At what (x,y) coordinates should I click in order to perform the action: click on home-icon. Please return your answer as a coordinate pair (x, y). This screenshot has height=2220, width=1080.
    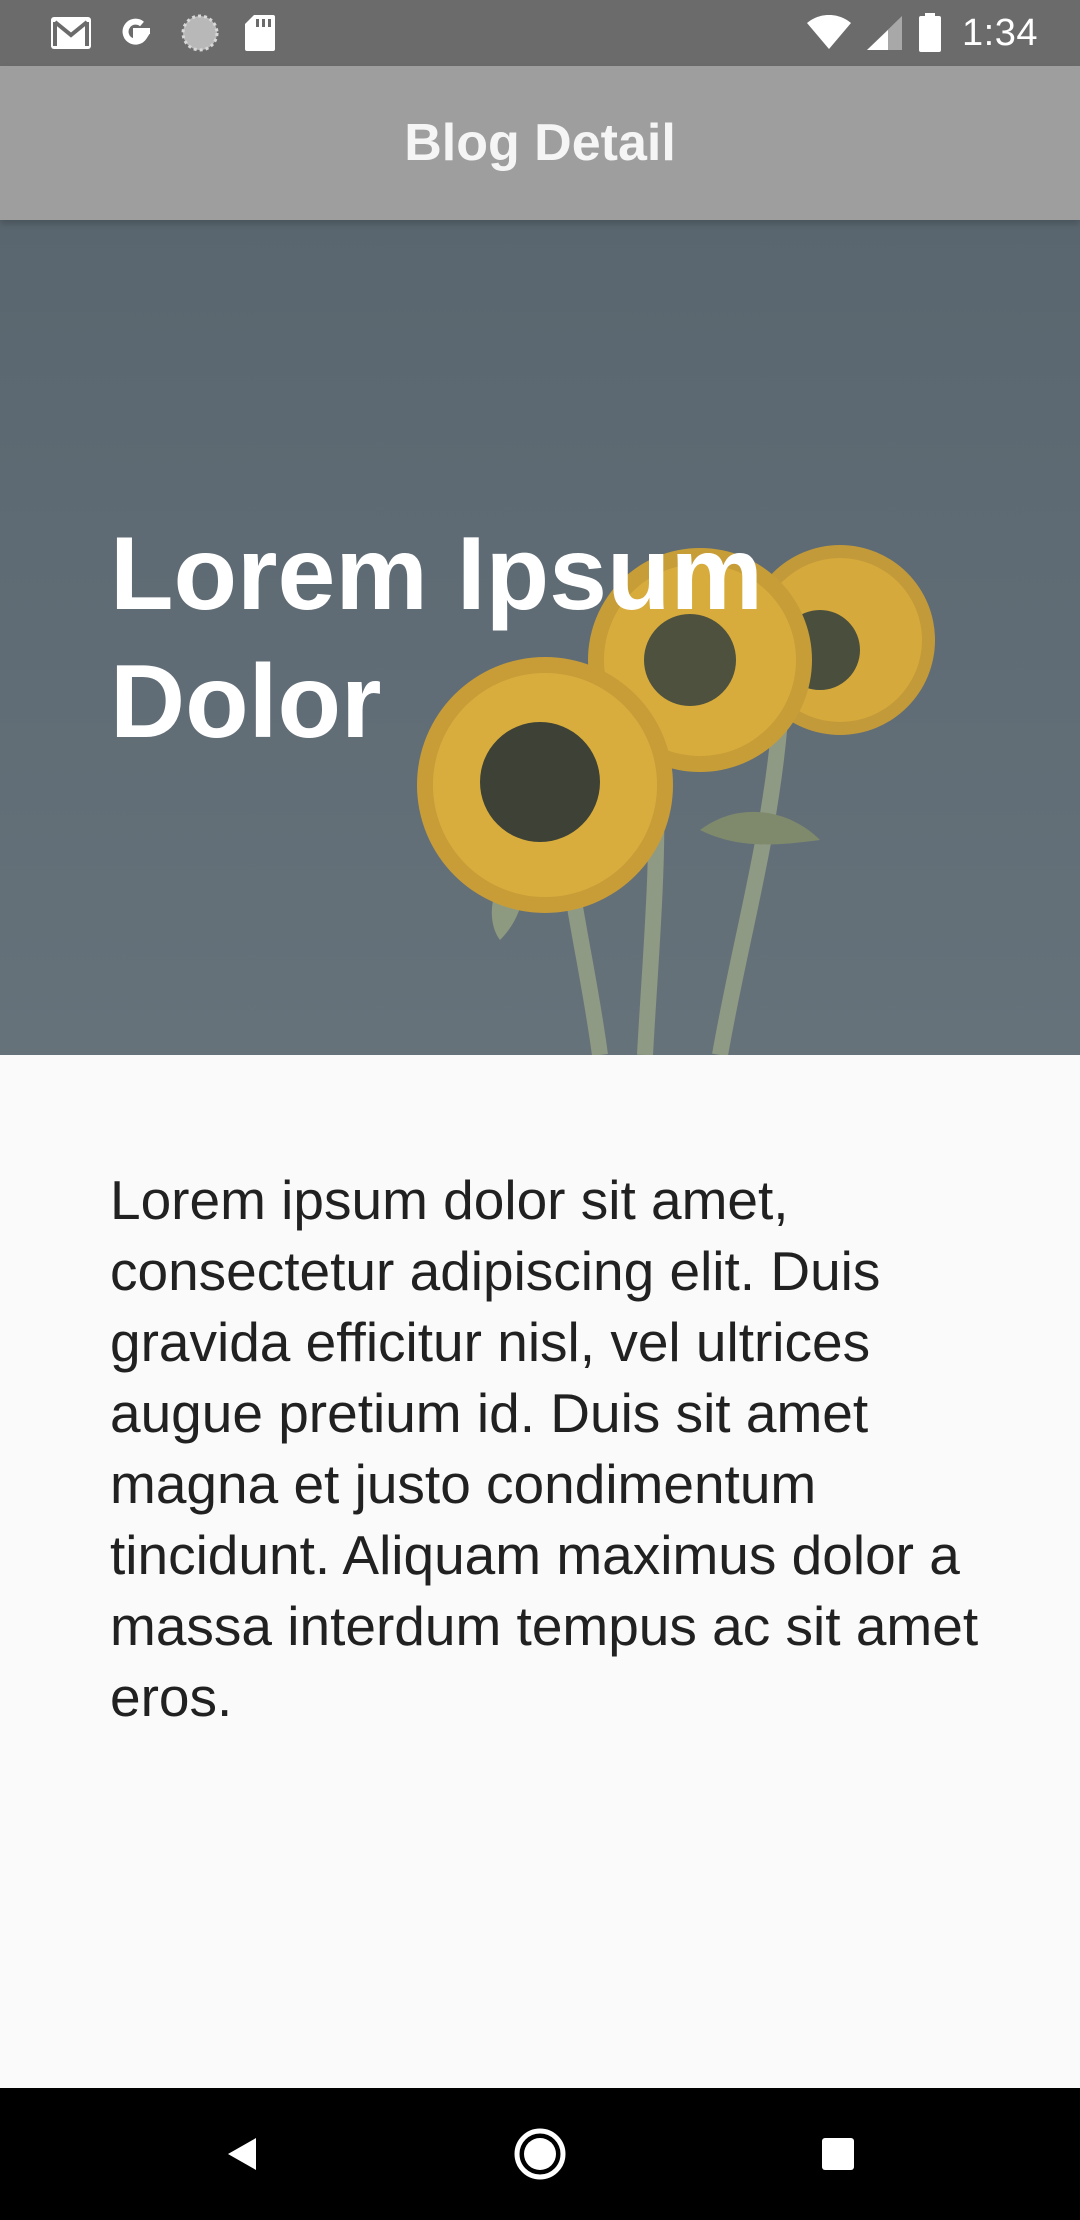
    Looking at the image, I should click on (540, 2154).